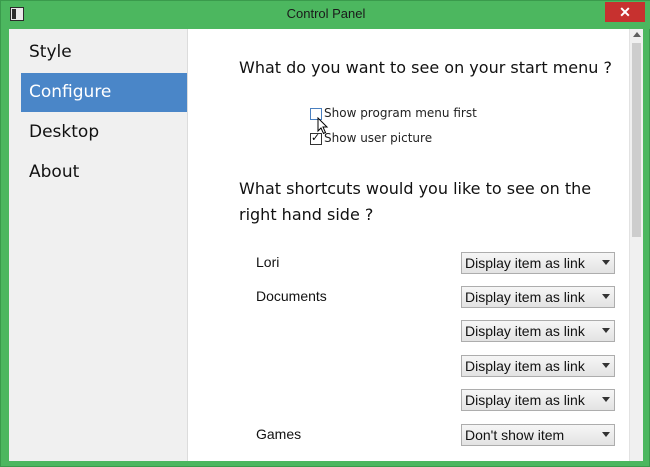 This screenshot has height=467, width=650. What do you see at coordinates (625, 12) in the screenshot?
I see `close-button: ✕` at bounding box center [625, 12].